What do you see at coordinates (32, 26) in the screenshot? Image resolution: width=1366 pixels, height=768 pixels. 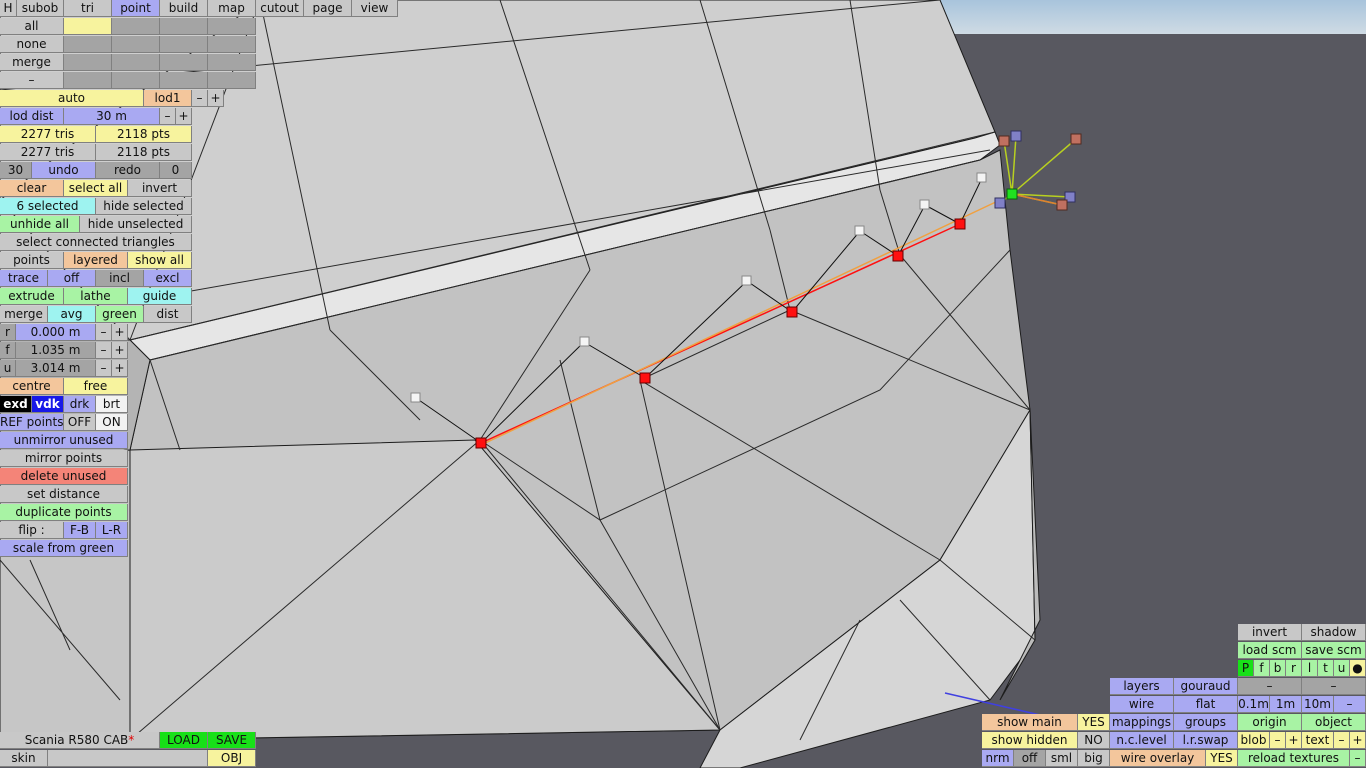 I see `select-all-button: all` at bounding box center [32, 26].